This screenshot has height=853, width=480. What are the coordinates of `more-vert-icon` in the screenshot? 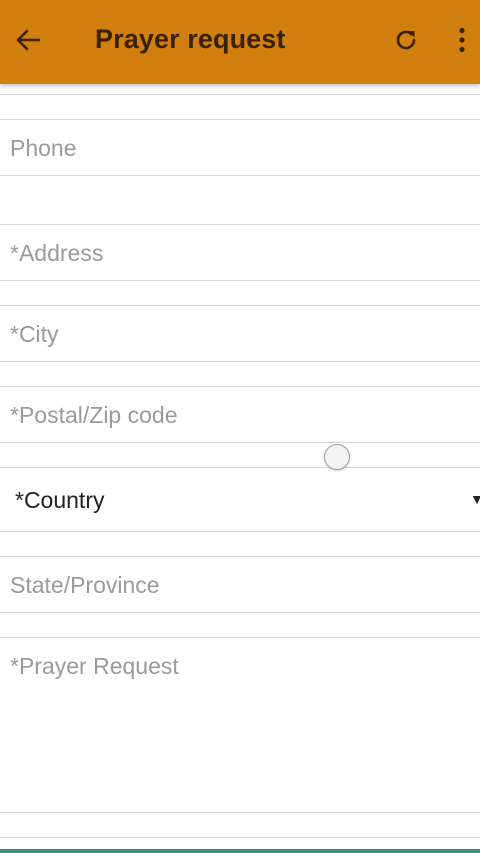 It's located at (462, 42).